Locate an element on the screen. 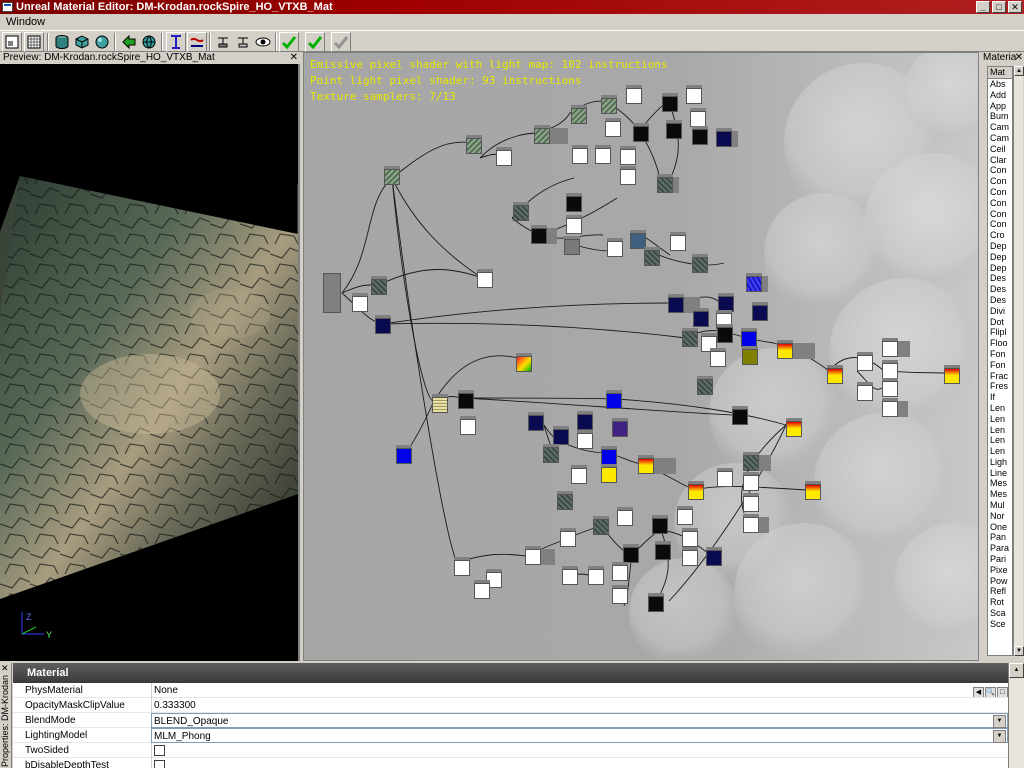  material-expression-item: Cam is located at coordinates (1000, 138).